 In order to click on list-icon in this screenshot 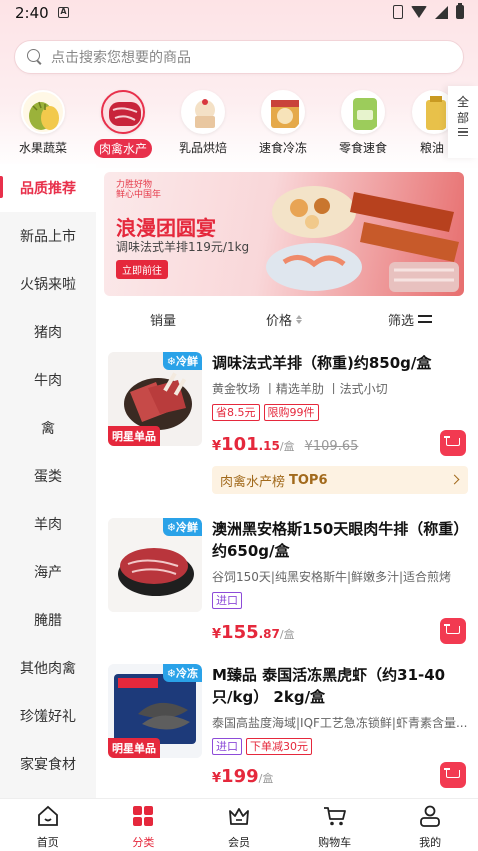, I will do `click(463, 132)`.